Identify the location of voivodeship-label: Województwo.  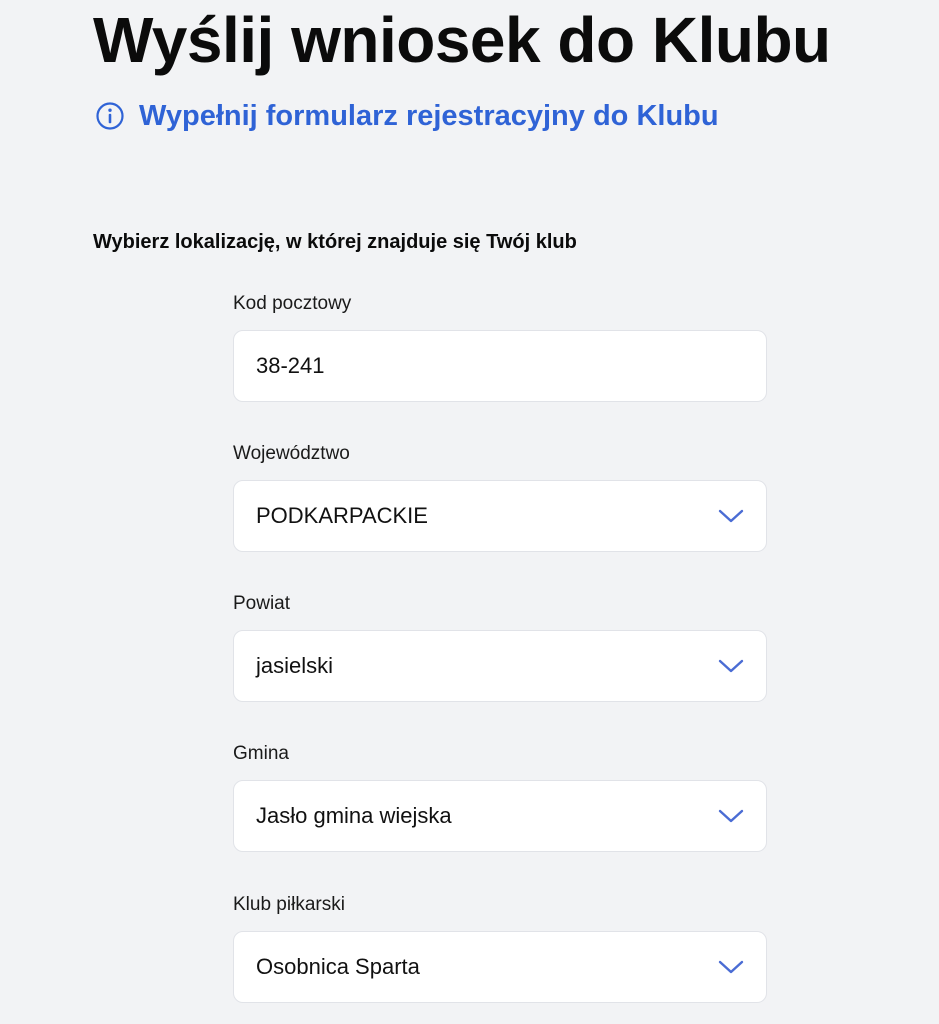
(291, 453).